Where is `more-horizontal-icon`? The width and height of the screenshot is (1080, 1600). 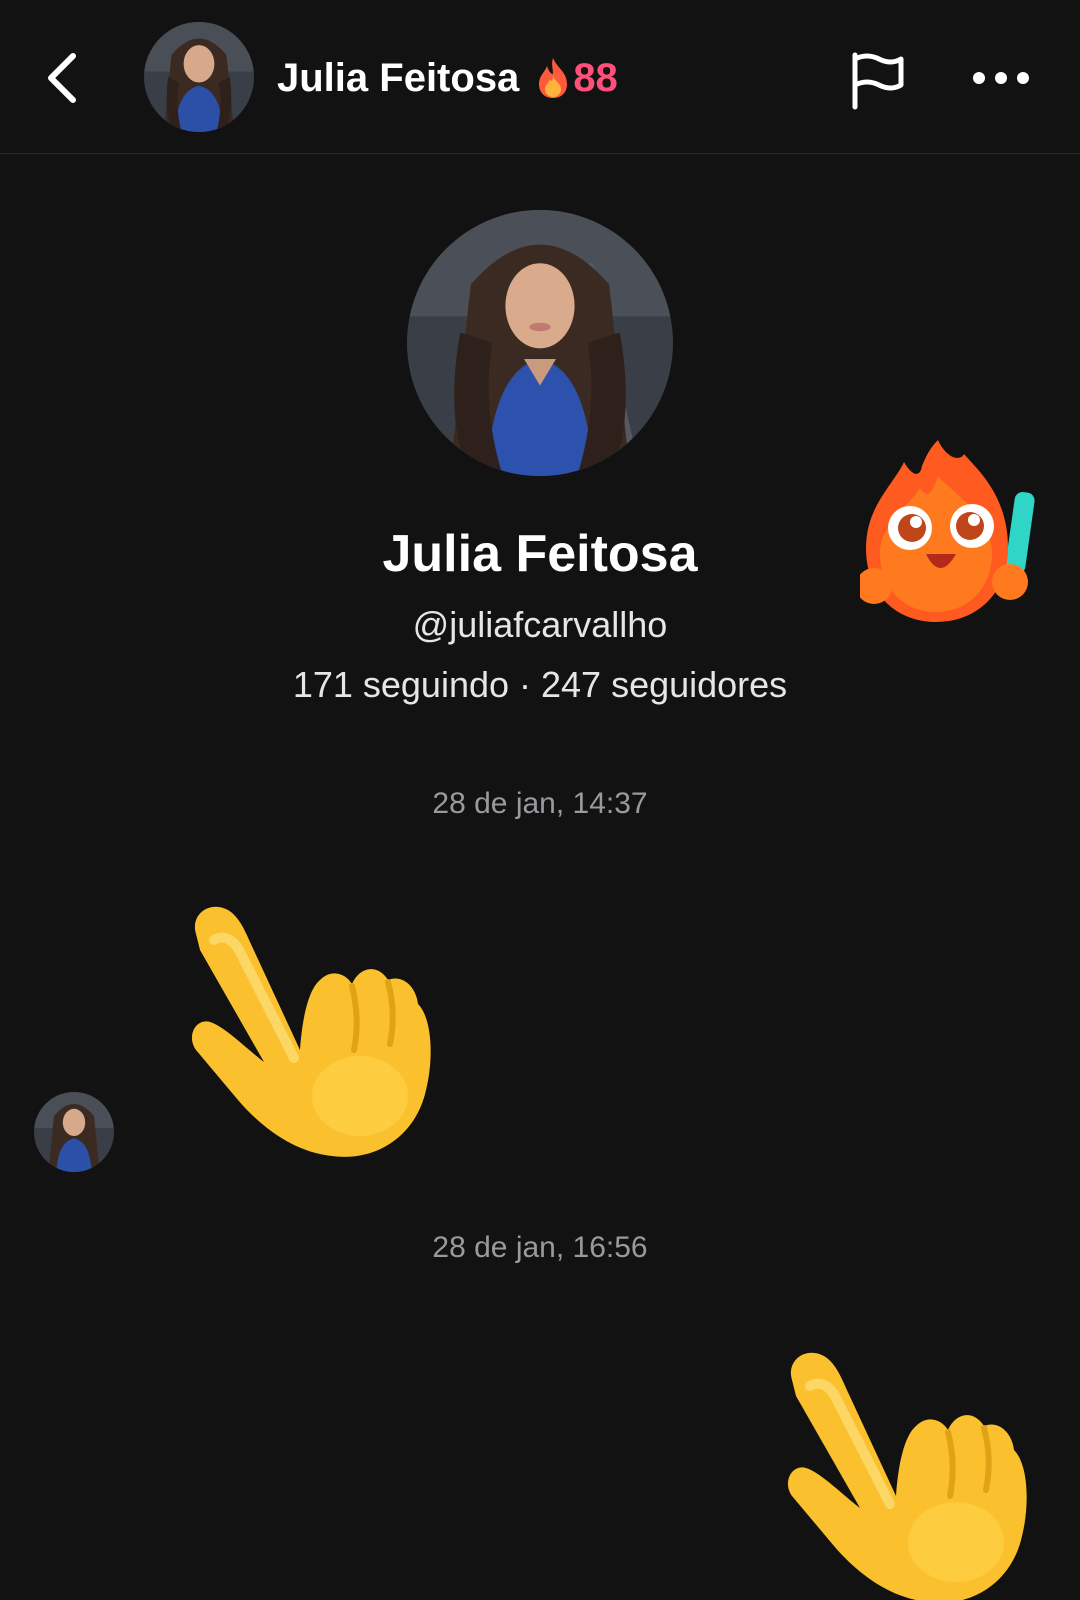
more-horizontal-icon is located at coordinates (1001, 78).